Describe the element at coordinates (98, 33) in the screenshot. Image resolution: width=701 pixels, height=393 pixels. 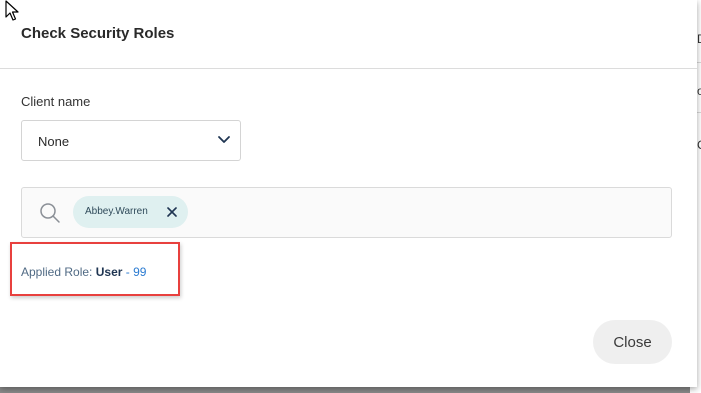
I see `dialog-title: Check Security Roles` at that location.